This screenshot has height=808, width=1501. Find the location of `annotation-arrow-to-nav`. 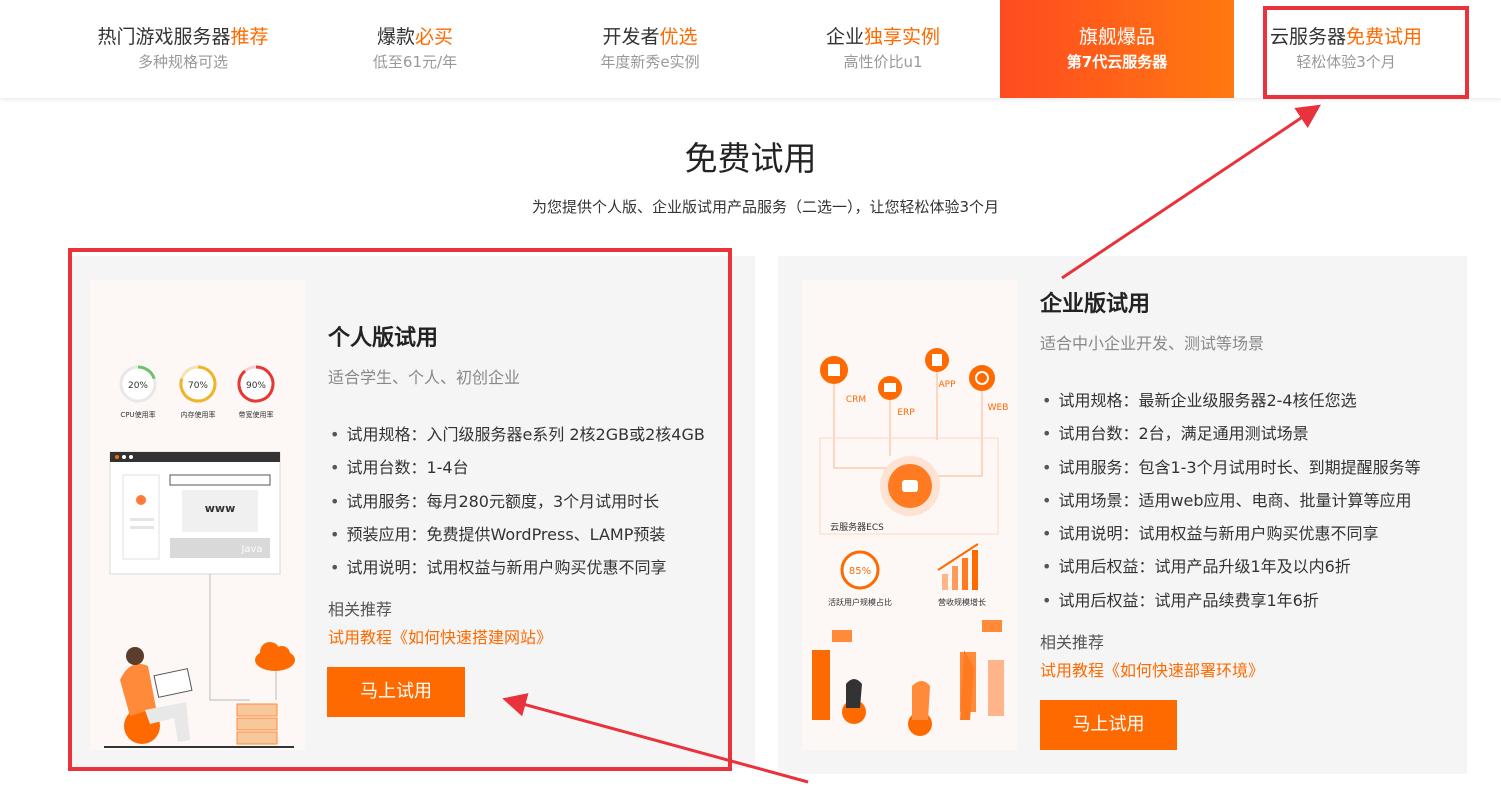

annotation-arrow-to-nav is located at coordinates (1191, 192).